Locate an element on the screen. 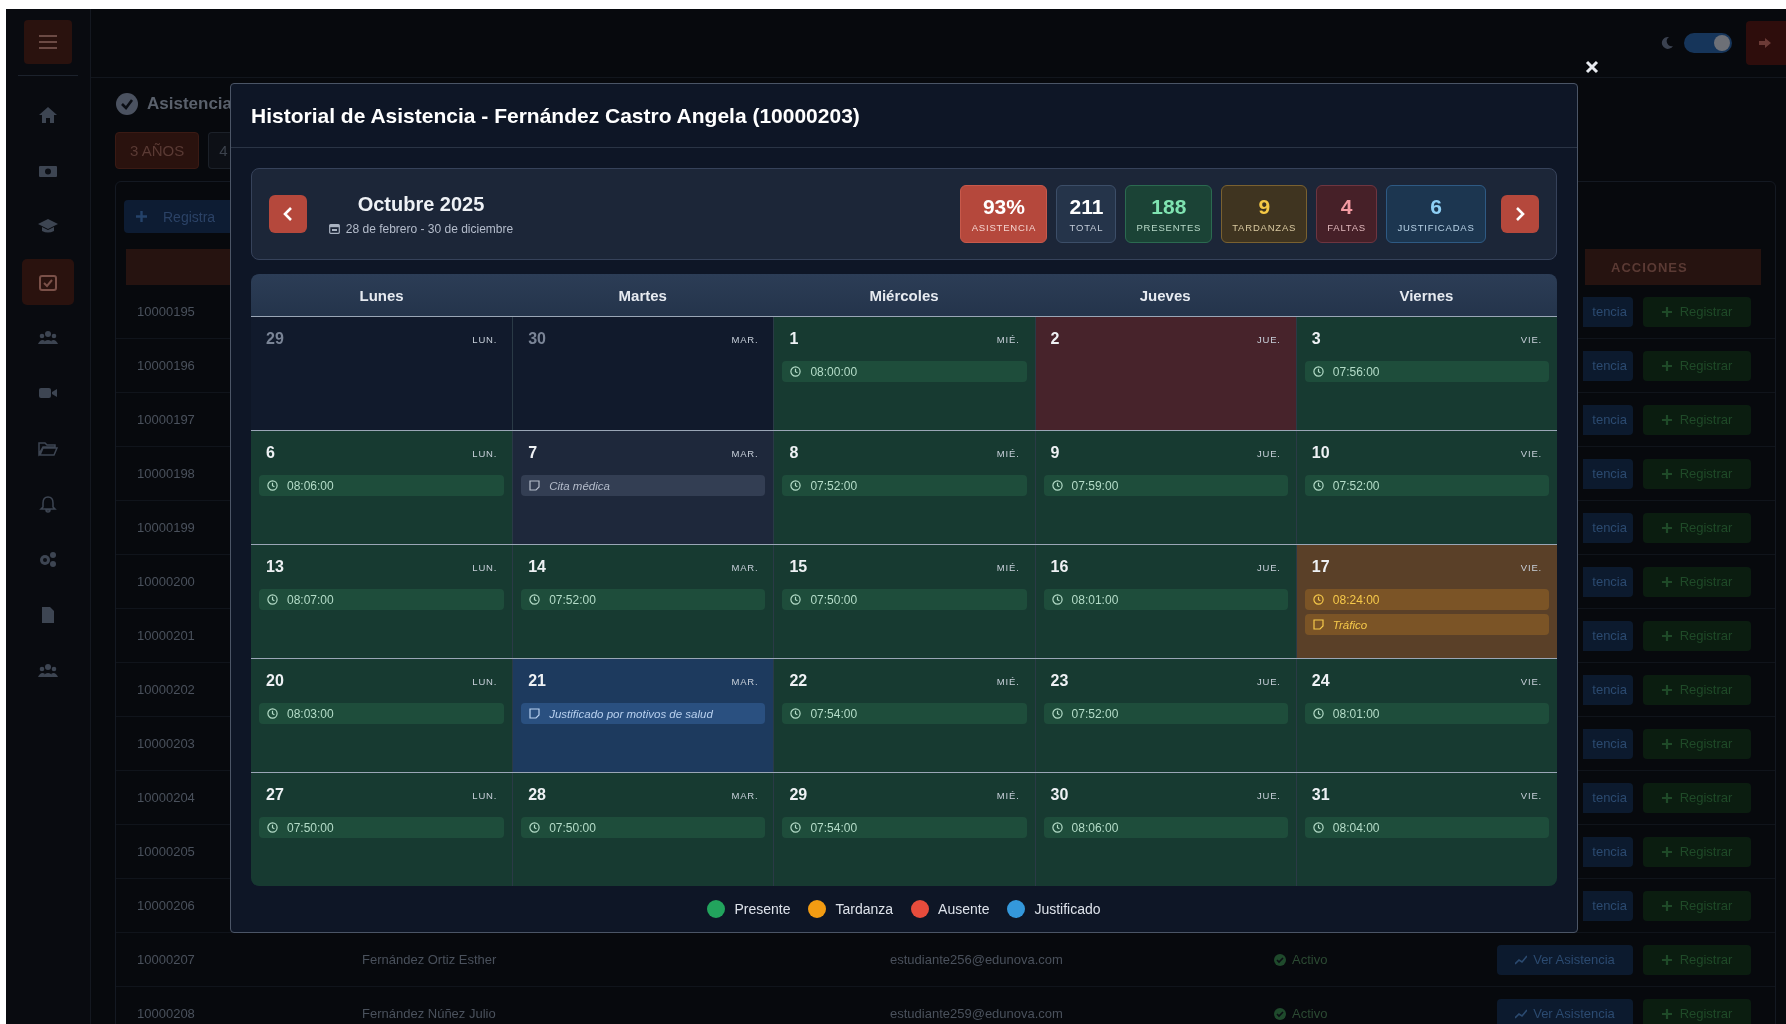 This screenshot has width=1786, height=1024. day-number: 28 is located at coordinates (537, 795).